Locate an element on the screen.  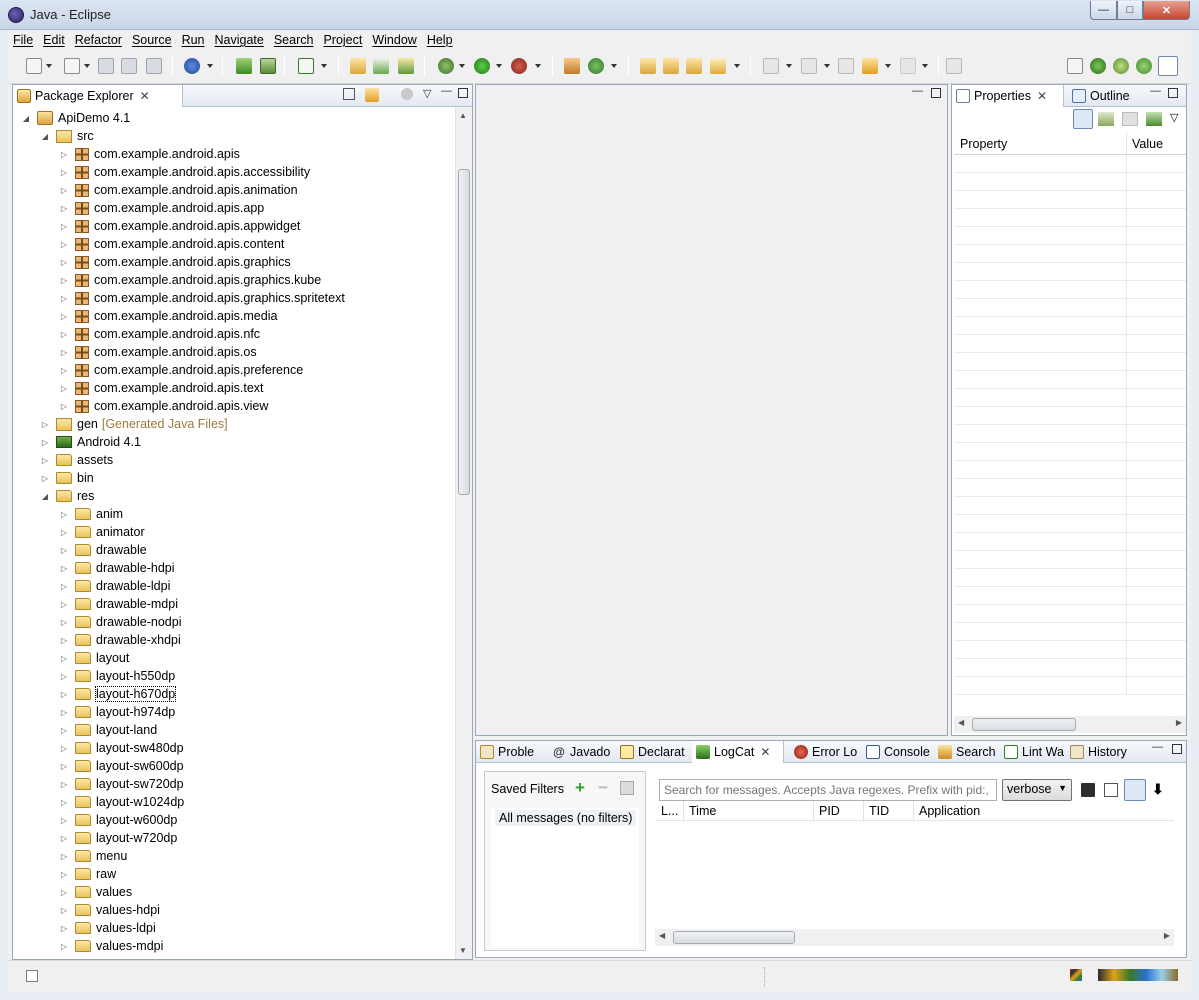
tab-outline: Outline is located at coordinates (1105, 96).